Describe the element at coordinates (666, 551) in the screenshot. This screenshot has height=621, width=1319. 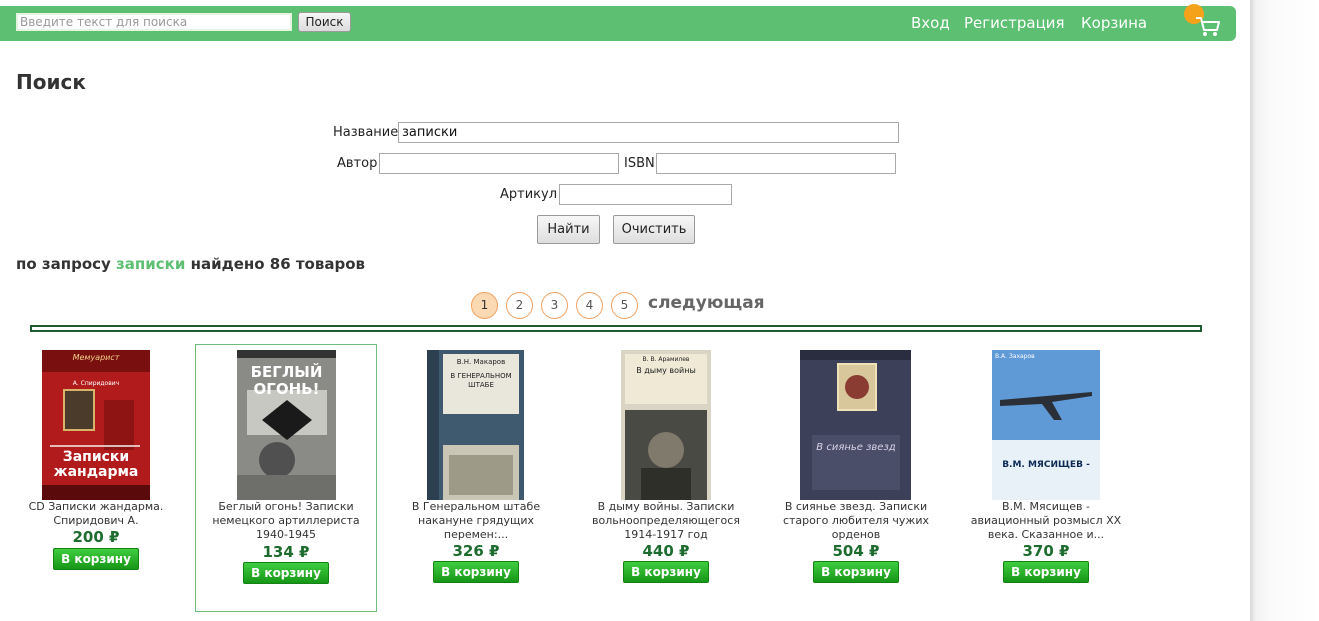
I see `product-price: 440 ₽` at that location.